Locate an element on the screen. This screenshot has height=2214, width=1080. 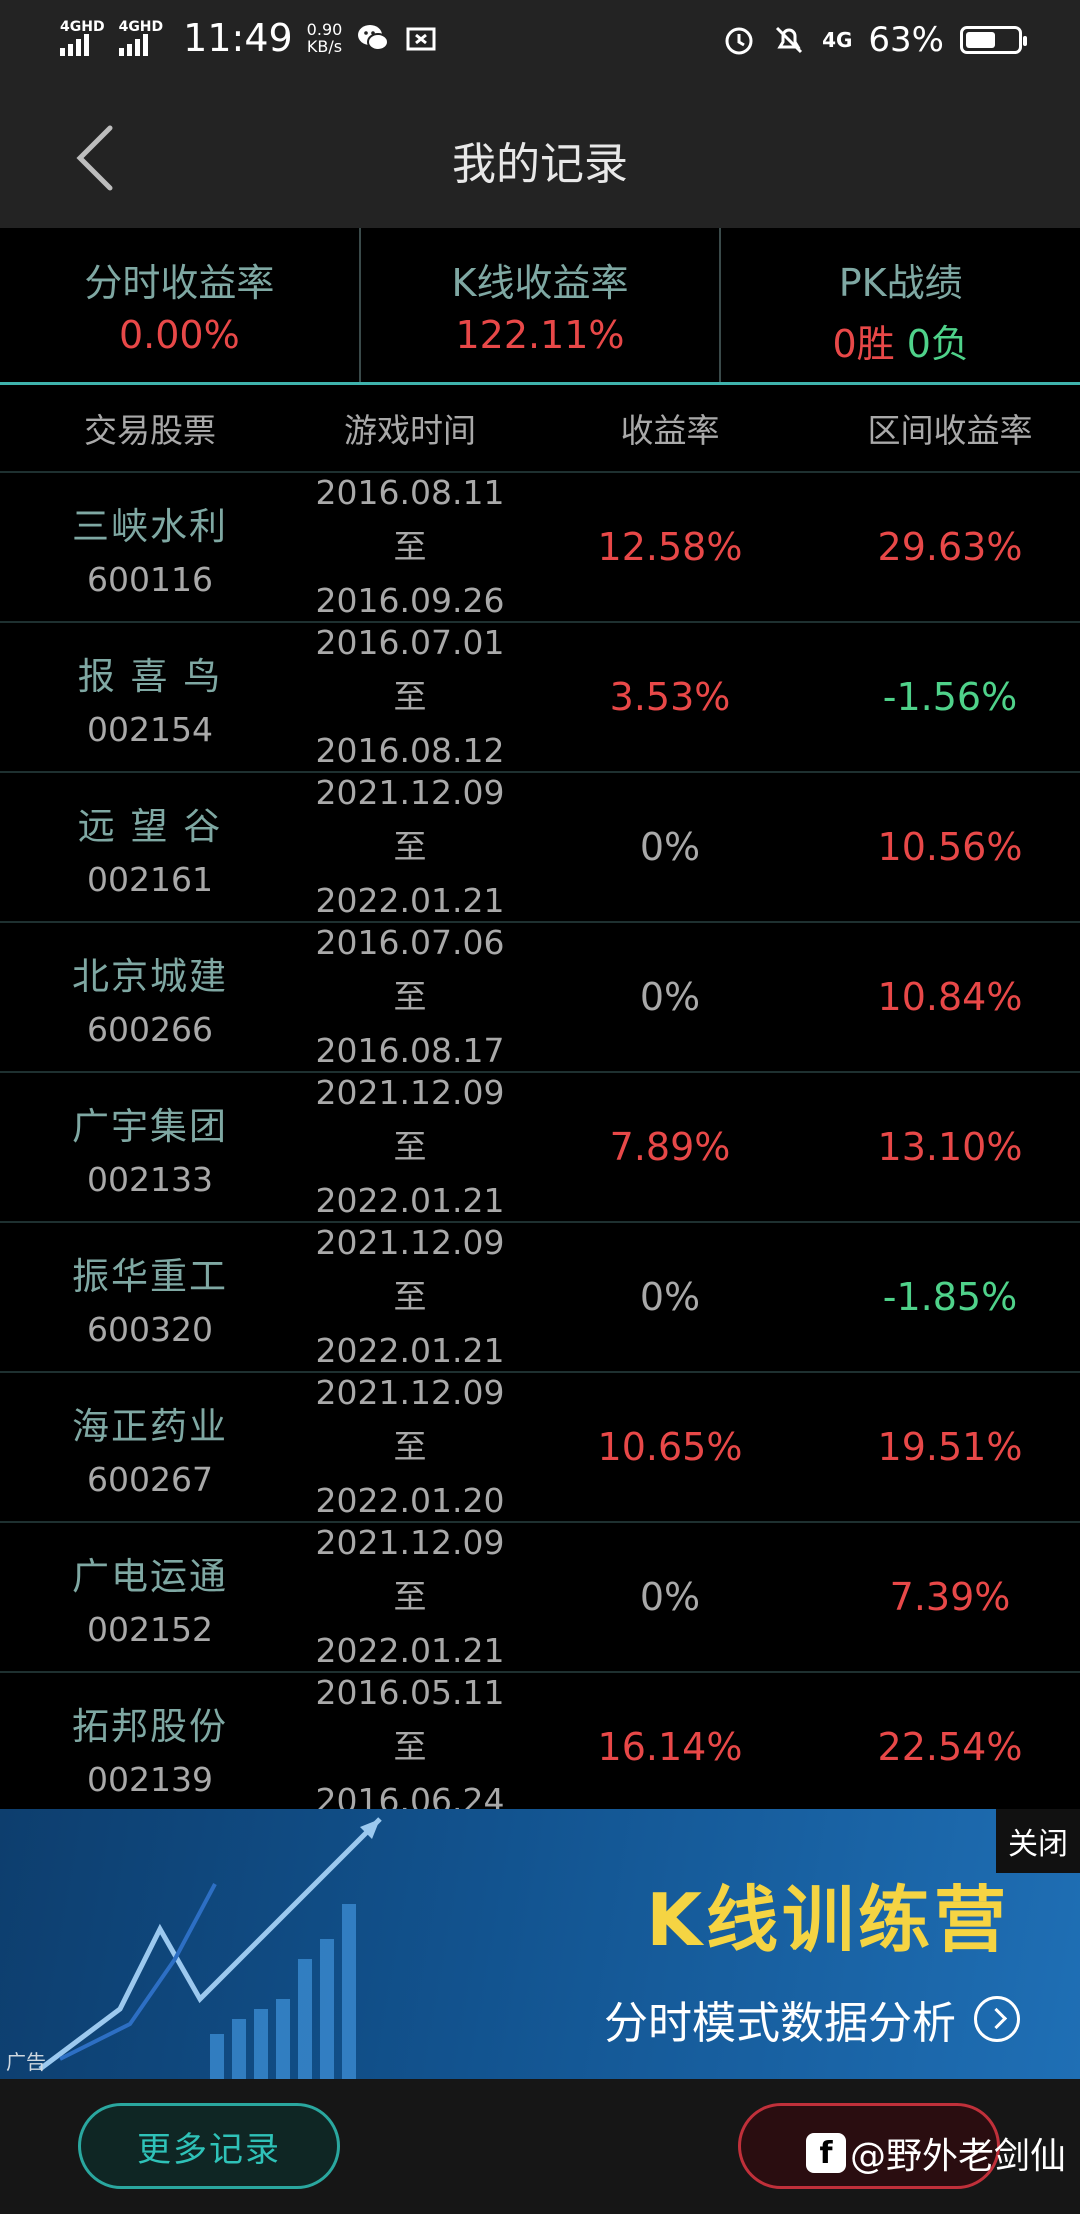
interval-return-value: 19.51% is located at coordinates (950, 1447).